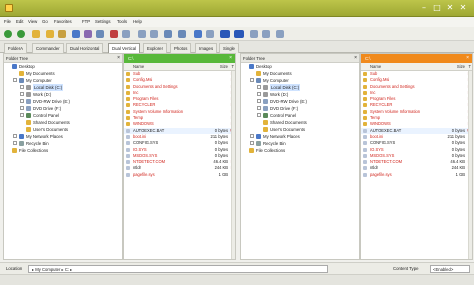 The height and width of the screenshot is (285, 474). What do you see at coordinates (48, 48) in the screenshot?
I see `tab-commander: Commander` at bounding box center [48, 48].